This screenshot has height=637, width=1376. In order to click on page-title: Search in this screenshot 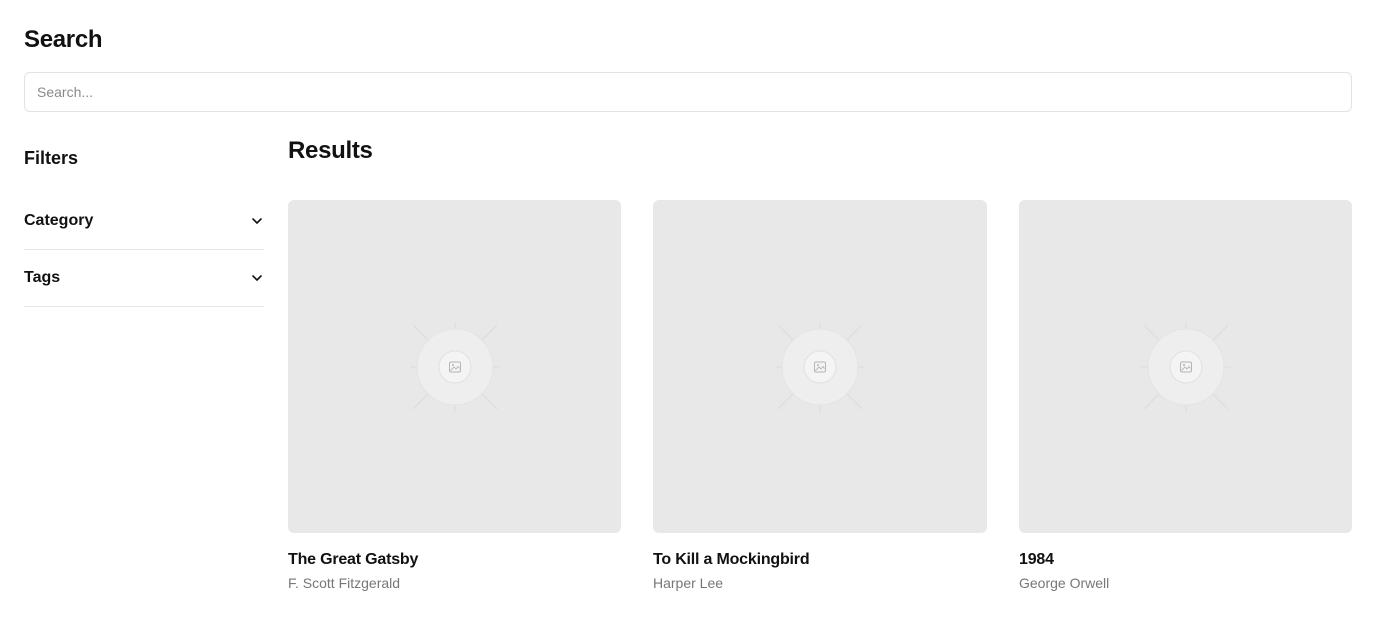, I will do `click(63, 39)`.